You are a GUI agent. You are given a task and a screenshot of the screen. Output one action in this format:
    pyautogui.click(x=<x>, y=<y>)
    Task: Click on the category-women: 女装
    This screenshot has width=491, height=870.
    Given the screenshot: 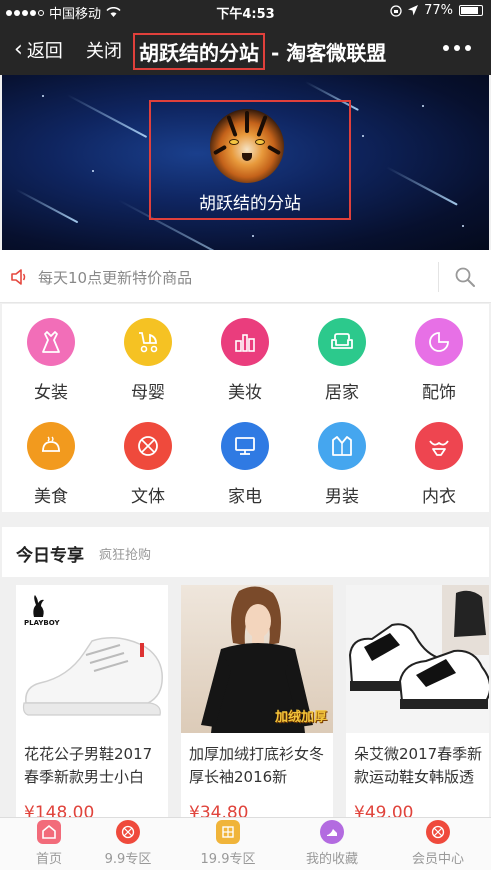 What is the action you would take?
    pyautogui.click(x=51, y=360)
    